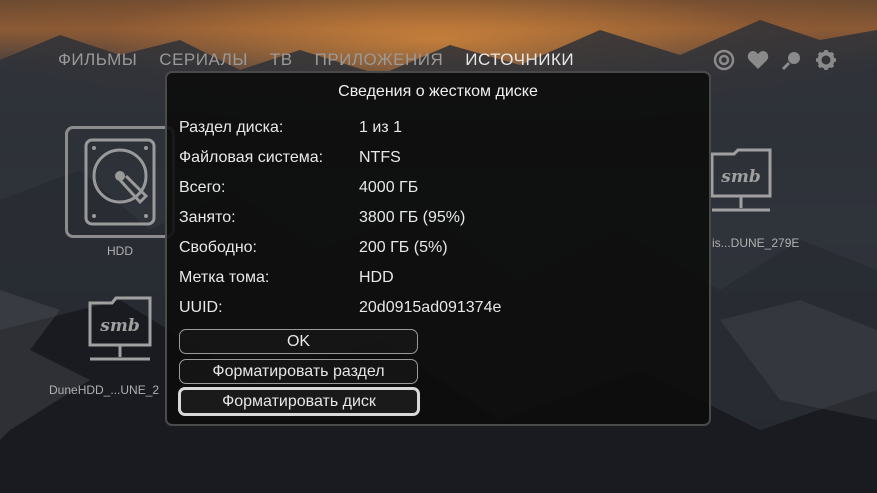 Image resolution: width=877 pixels, height=493 pixels. I want to click on row-key: Метка тома:, so click(224, 277).